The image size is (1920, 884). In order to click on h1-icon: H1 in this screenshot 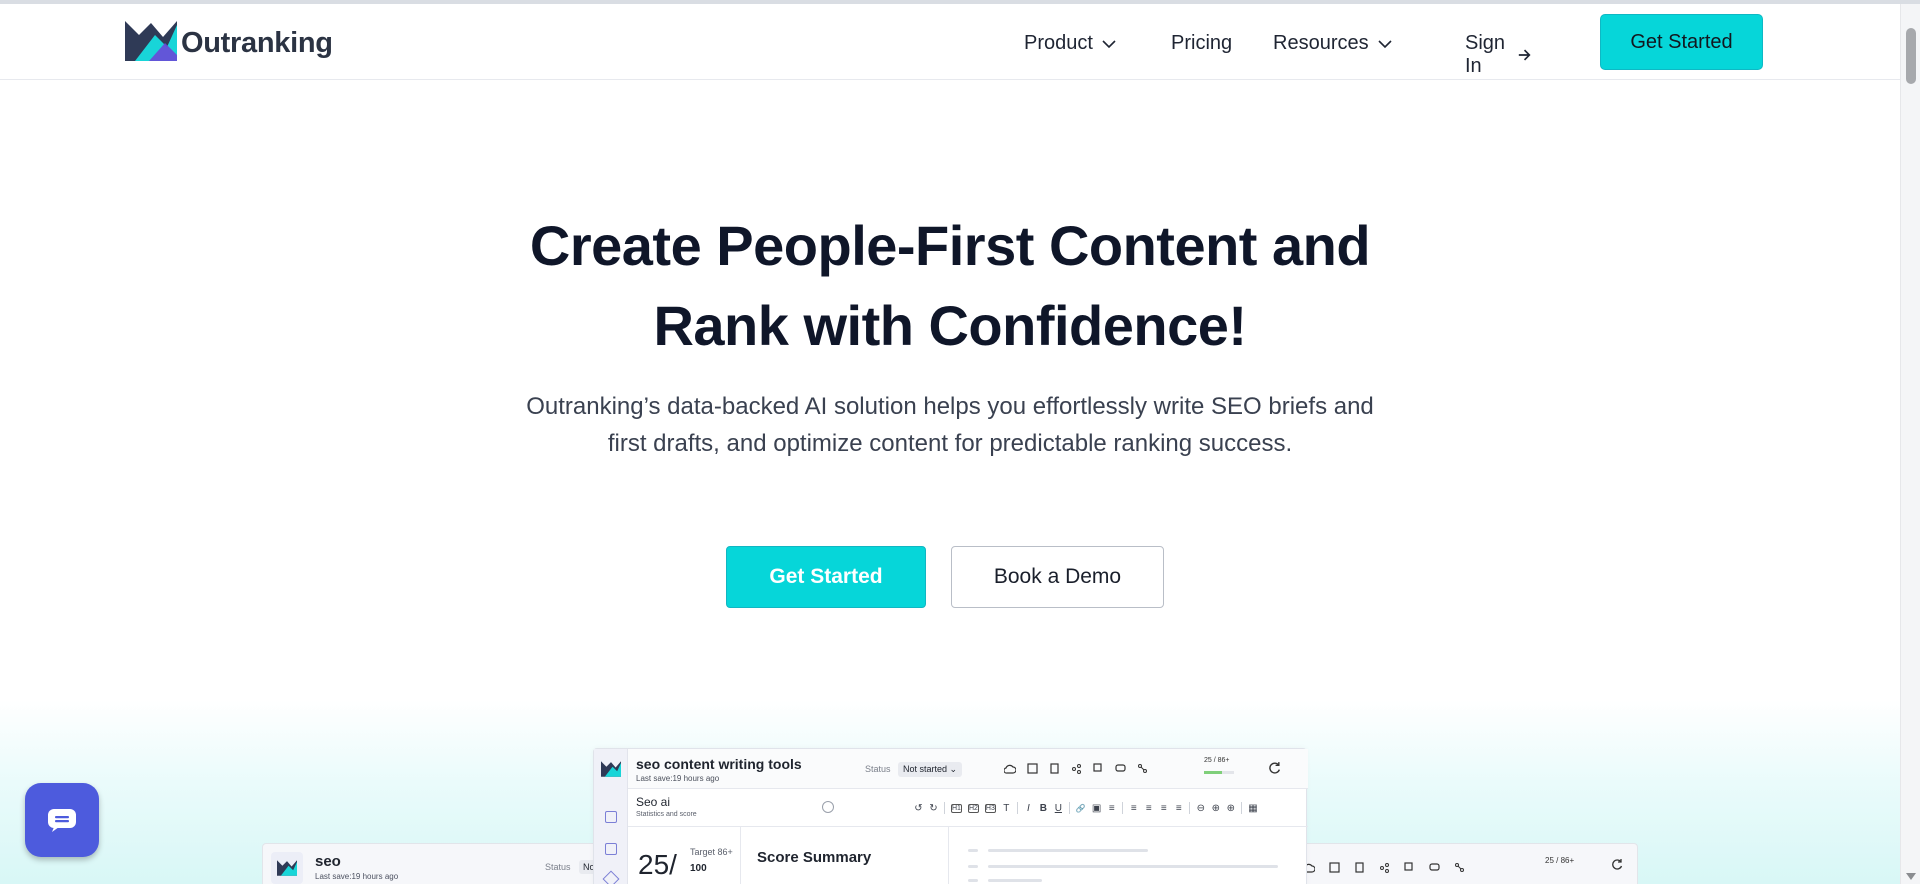, I will do `click(956, 808)`.